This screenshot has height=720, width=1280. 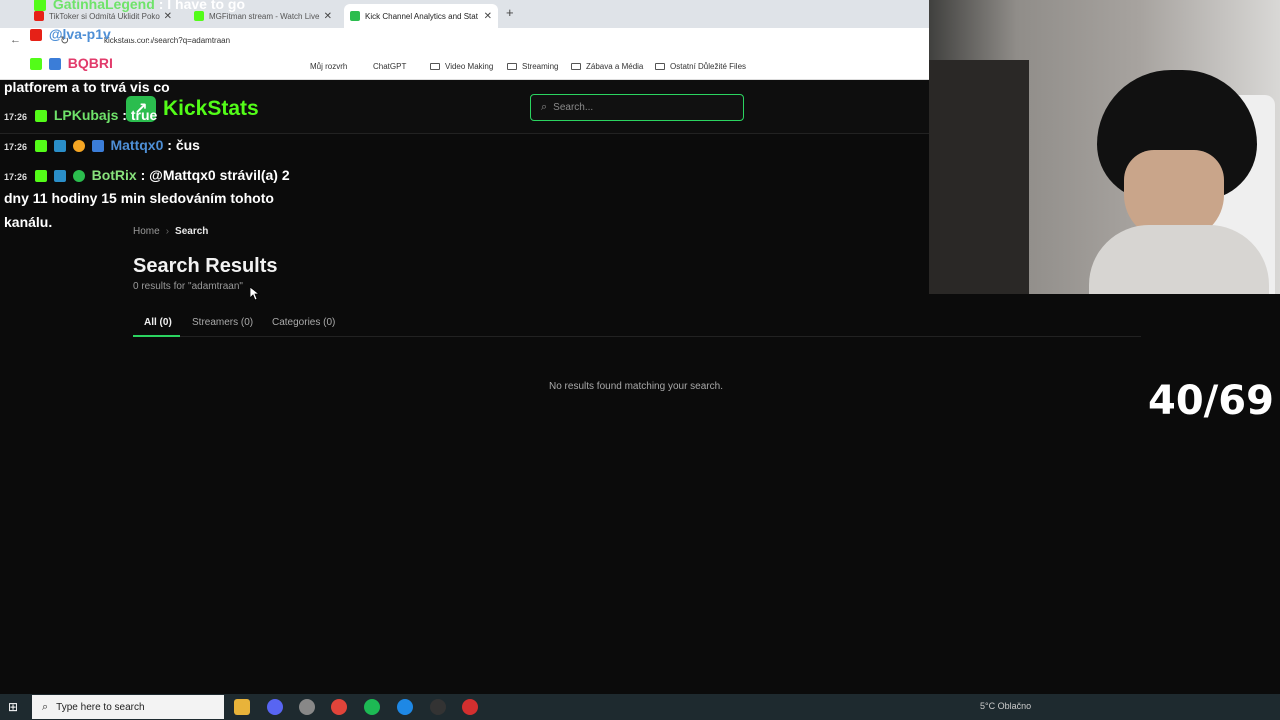 What do you see at coordinates (510, 12) in the screenshot?
I see `new-tab-button: +` at bounding box center [510, 12].